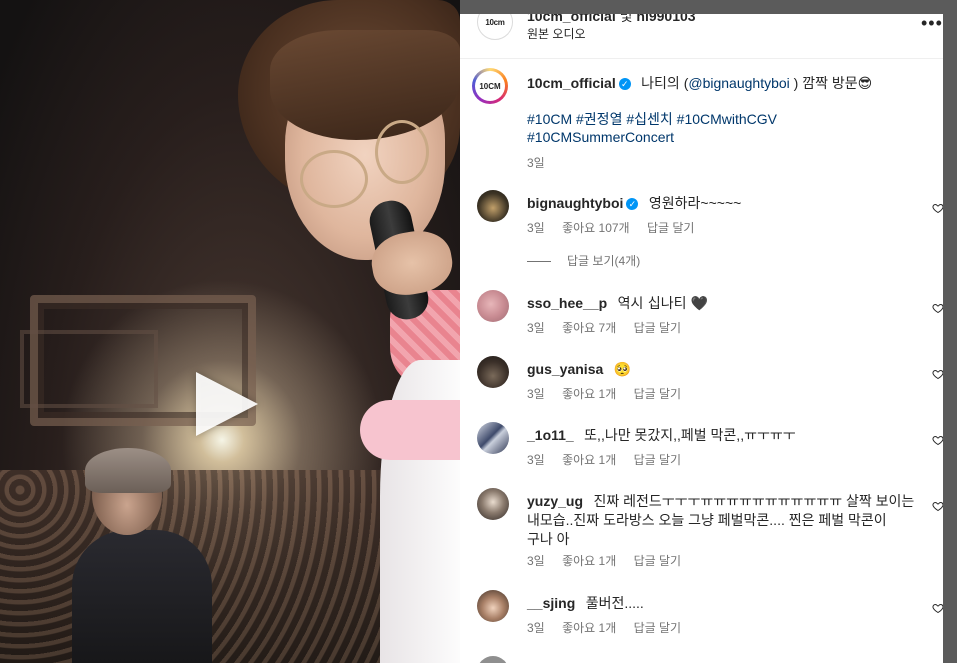 This screenshot has width=957, height=663. Describe the element at coordinates (695, 203) in the screenshot. I see `comment-body: 영원하라~~~~~` at that location.